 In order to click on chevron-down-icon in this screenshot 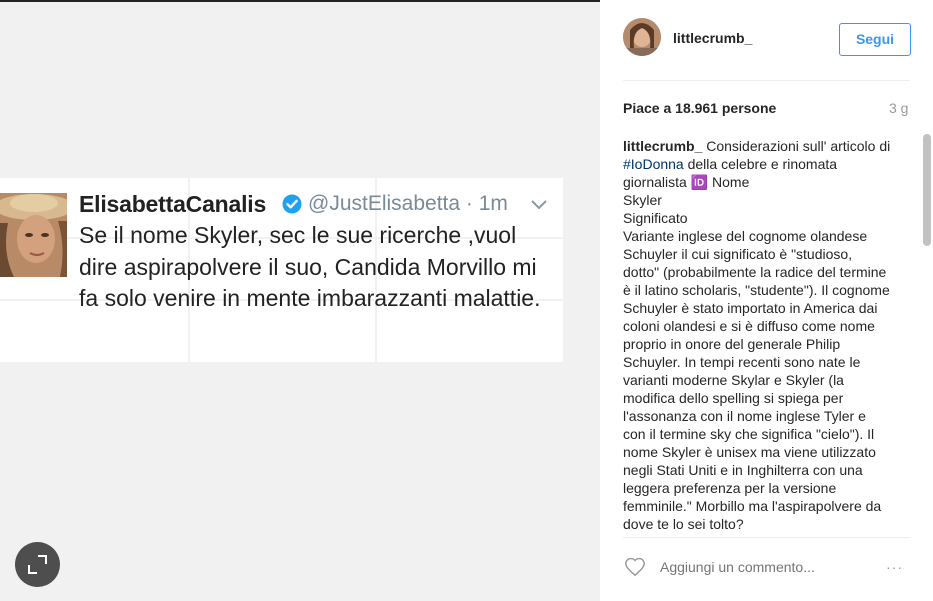, I will do `click(539, 205)`.